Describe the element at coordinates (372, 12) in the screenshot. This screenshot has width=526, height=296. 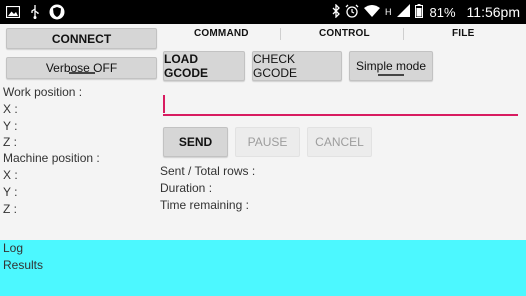
I see `wifi-icon` at that location.